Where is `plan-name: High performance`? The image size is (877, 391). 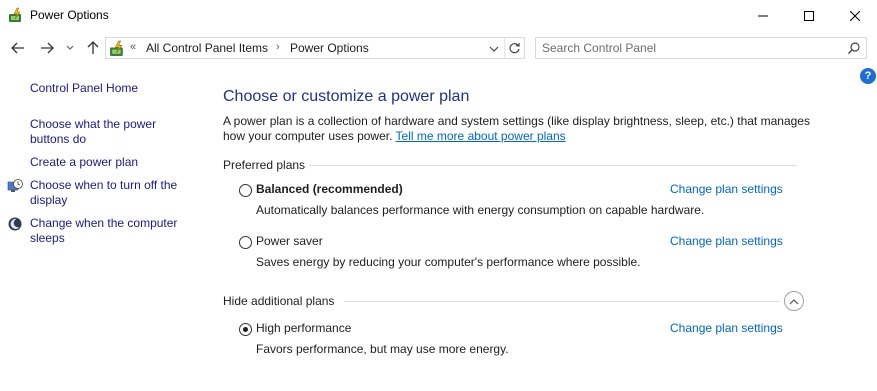
plan-name: High performance is located at coordinates (303, 328).